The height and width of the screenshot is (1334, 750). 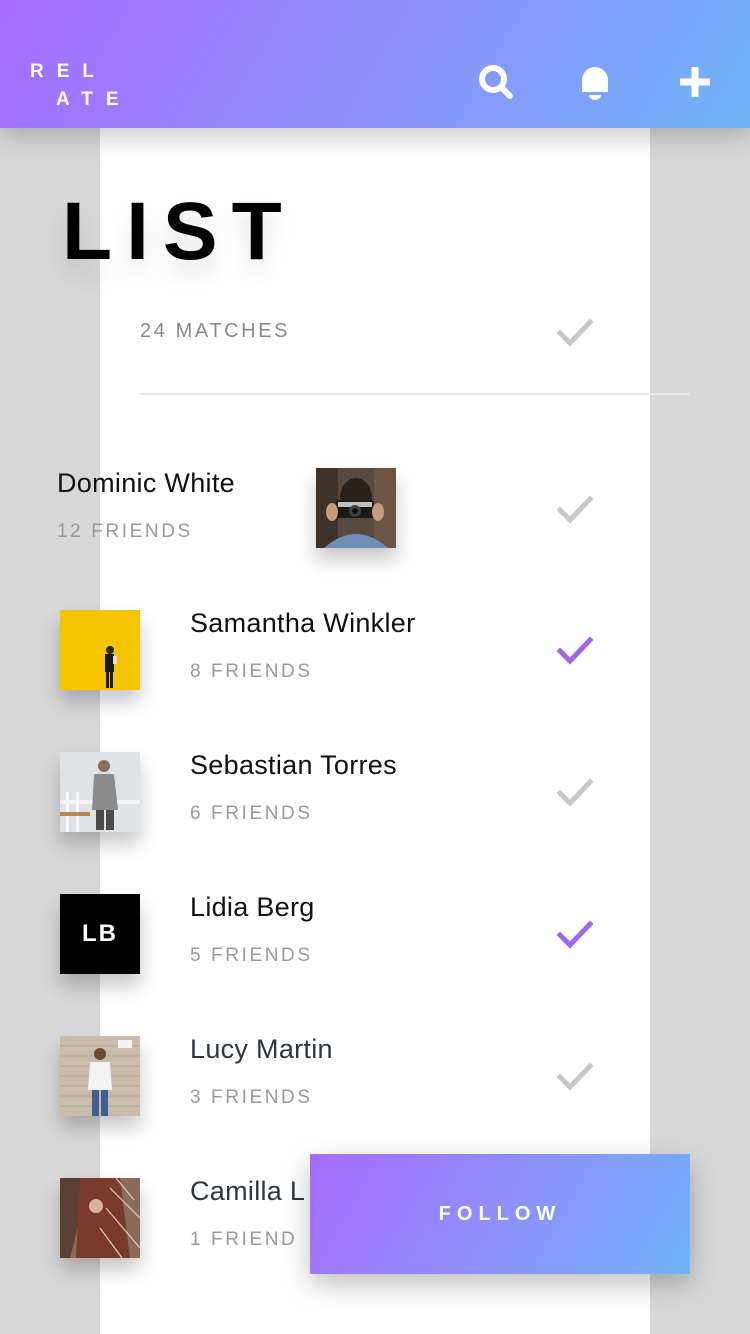 What do you see at coordinates (244, 1239) in the screenshot?
I see `friends-count: 1 FRIEND` at bounding box center [244, 1239].